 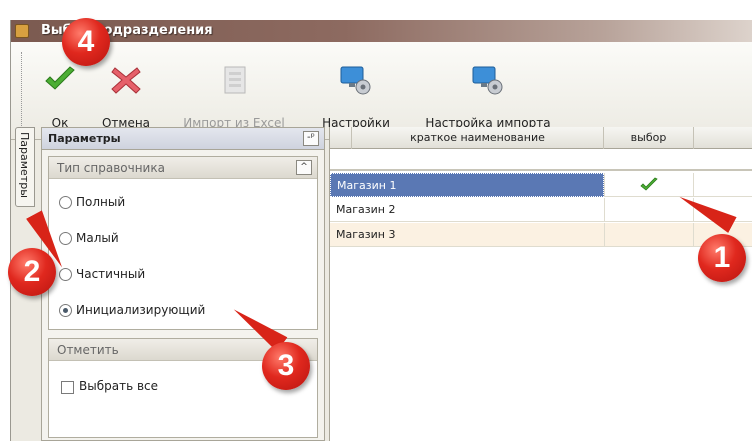 What do you see at coordinates (65, 310) in the screenshot?
I see `radio-initializing-circle` at bounding box center [65, 310].